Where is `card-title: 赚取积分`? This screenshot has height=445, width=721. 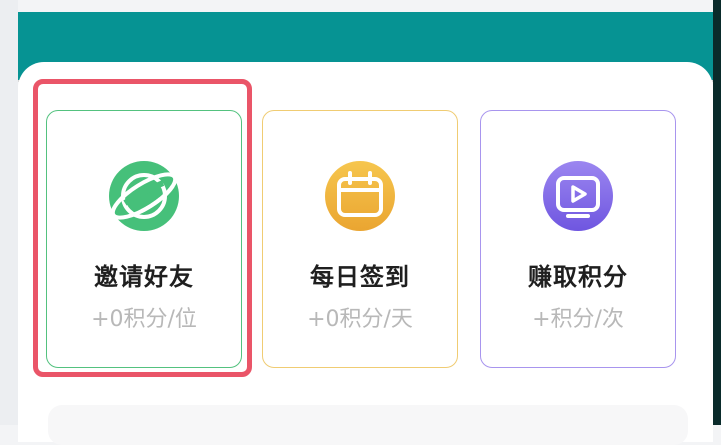
card-title: 赚取积分 is located at coordinates (578, 277).